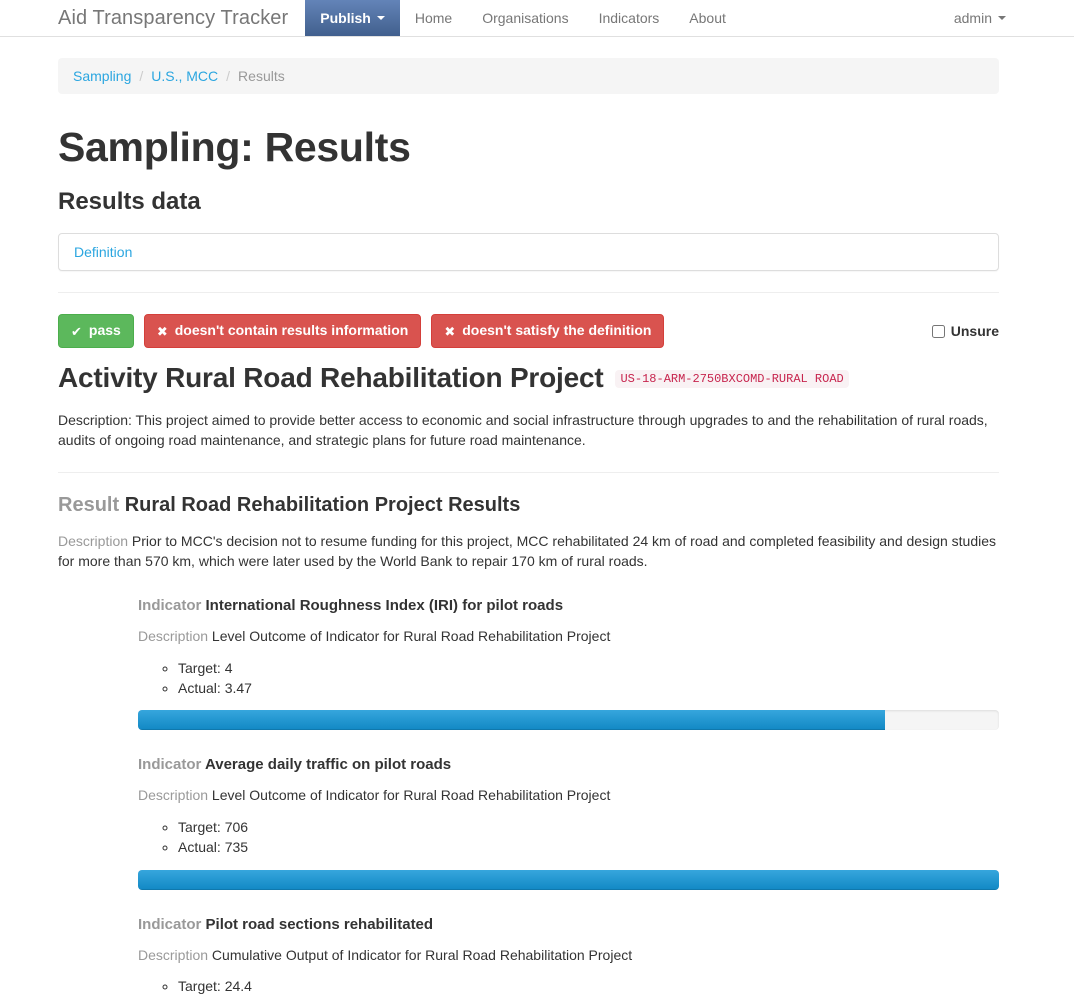  I want to click on no-results-information-button: ✖ doesn't contain results information, so click(282, 331).